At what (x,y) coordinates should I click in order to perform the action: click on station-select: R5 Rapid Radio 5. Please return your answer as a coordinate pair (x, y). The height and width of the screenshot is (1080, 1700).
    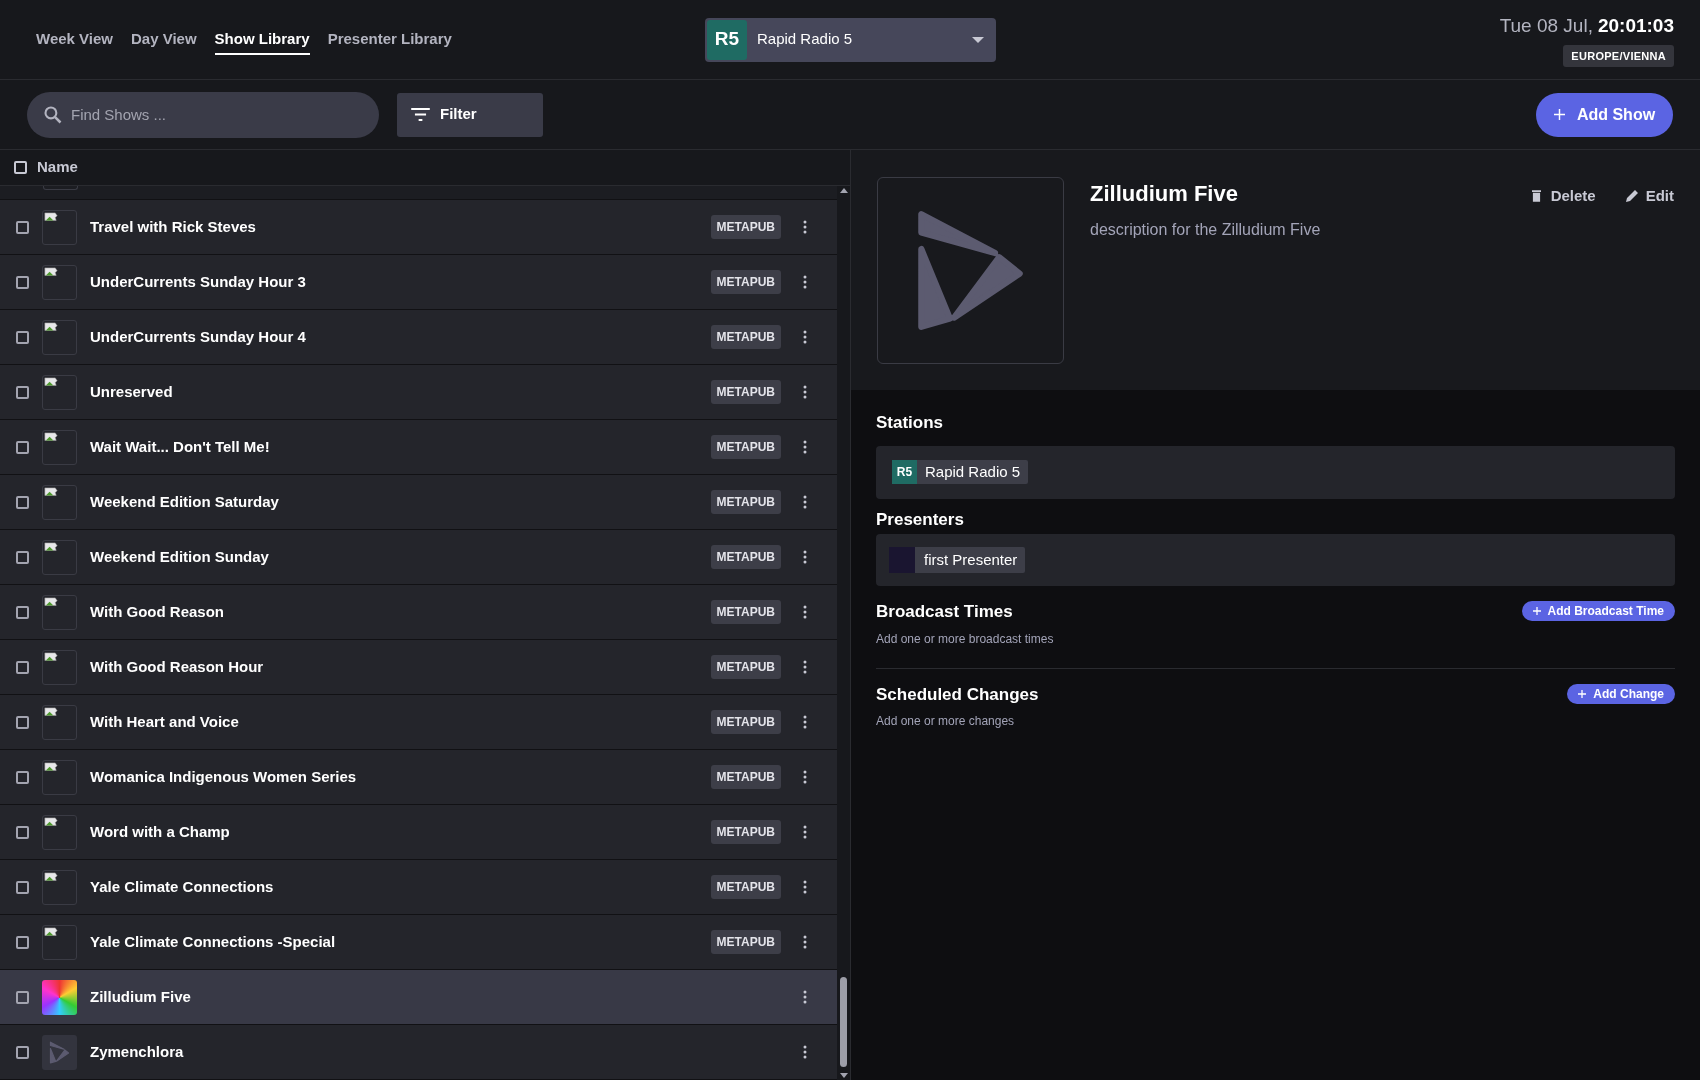
    Looking at the image, I should click on (850, 39).